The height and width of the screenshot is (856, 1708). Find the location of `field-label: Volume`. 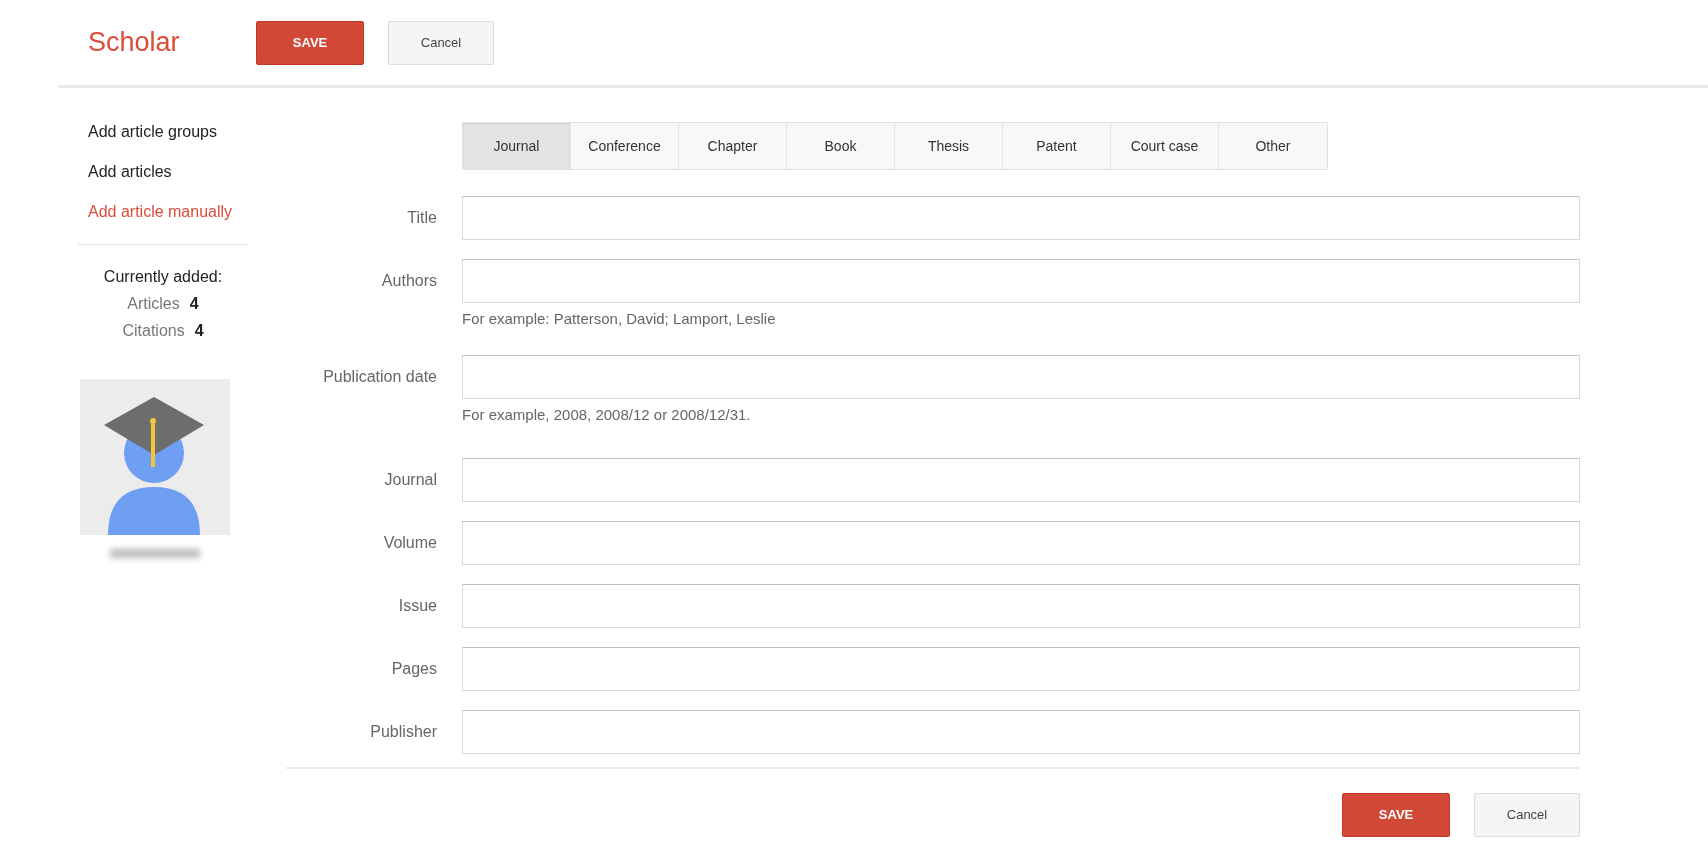

field-label: Volume is located at coordinates (410, 543).